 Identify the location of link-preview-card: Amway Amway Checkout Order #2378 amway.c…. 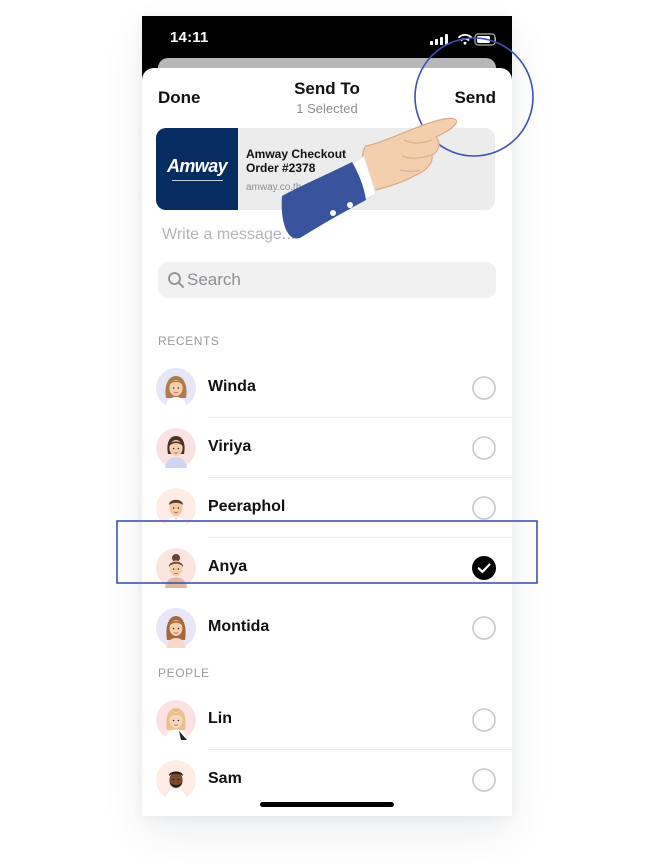
(325, 169).